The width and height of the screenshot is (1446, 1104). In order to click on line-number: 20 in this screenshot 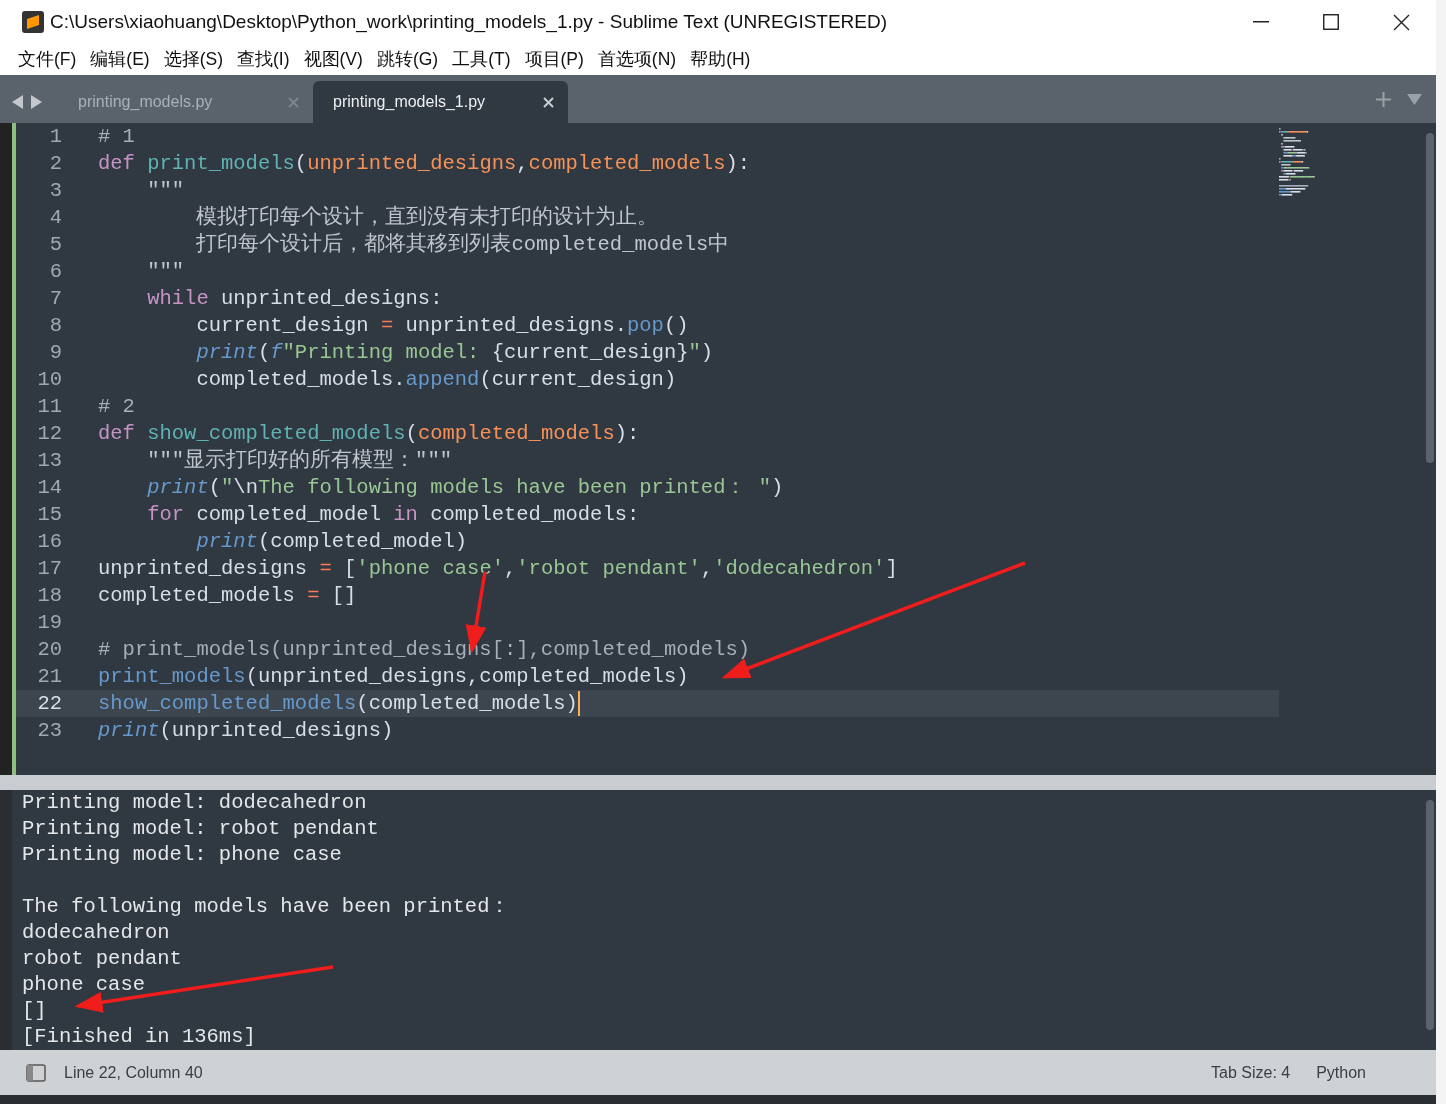, I will do `click(49, 650)`.